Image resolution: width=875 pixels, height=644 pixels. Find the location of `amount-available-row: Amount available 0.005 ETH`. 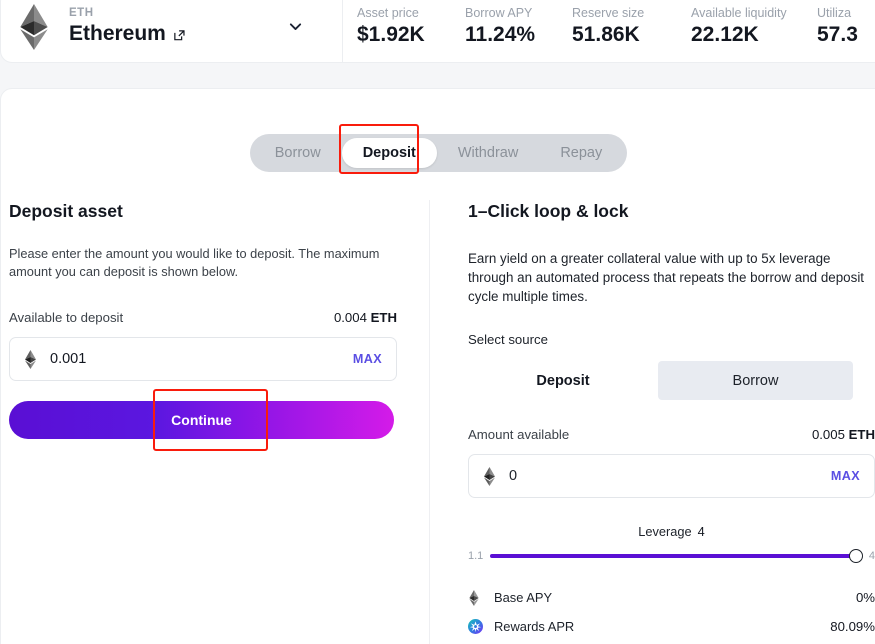

amount-available-row: Amount available 0.005 ETH is located at coordinates (671, 434).